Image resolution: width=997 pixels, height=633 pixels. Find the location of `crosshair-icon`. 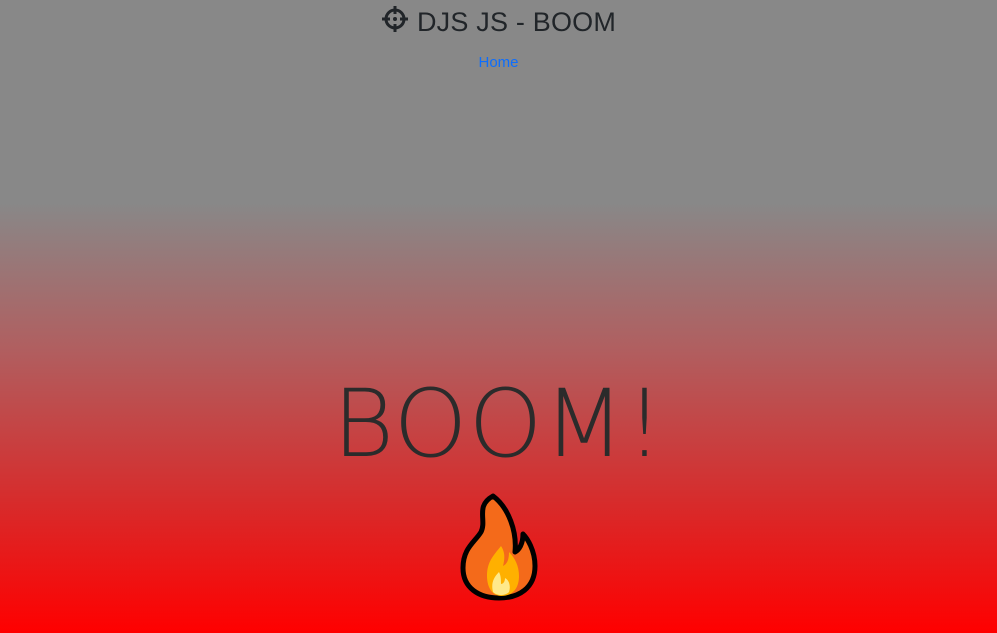

crosshair-icon is located at coordinates (395, 22).